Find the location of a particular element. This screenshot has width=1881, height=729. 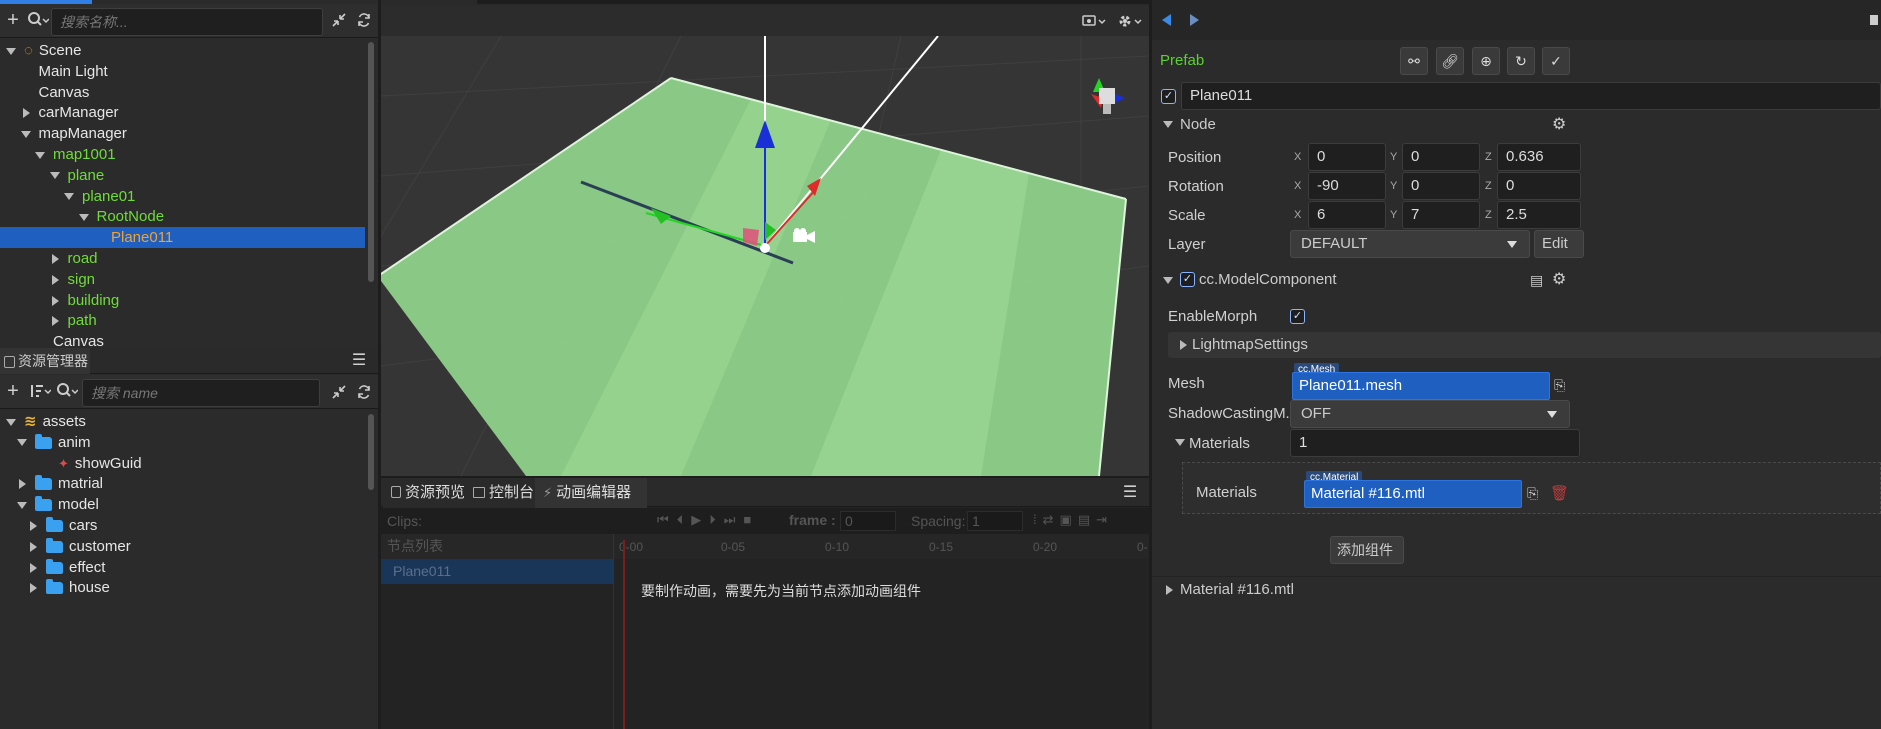

tab-console: 控制台 is located at coordinates (504, 493).